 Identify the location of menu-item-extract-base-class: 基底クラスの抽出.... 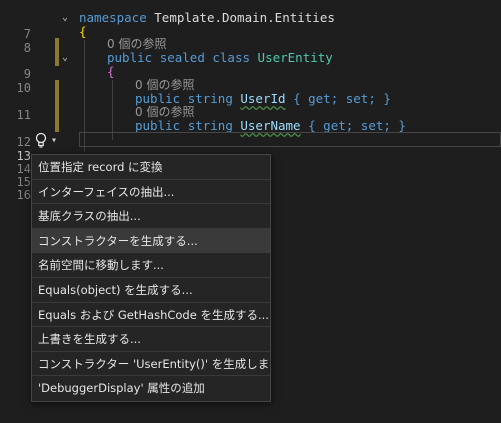
(151, 216).